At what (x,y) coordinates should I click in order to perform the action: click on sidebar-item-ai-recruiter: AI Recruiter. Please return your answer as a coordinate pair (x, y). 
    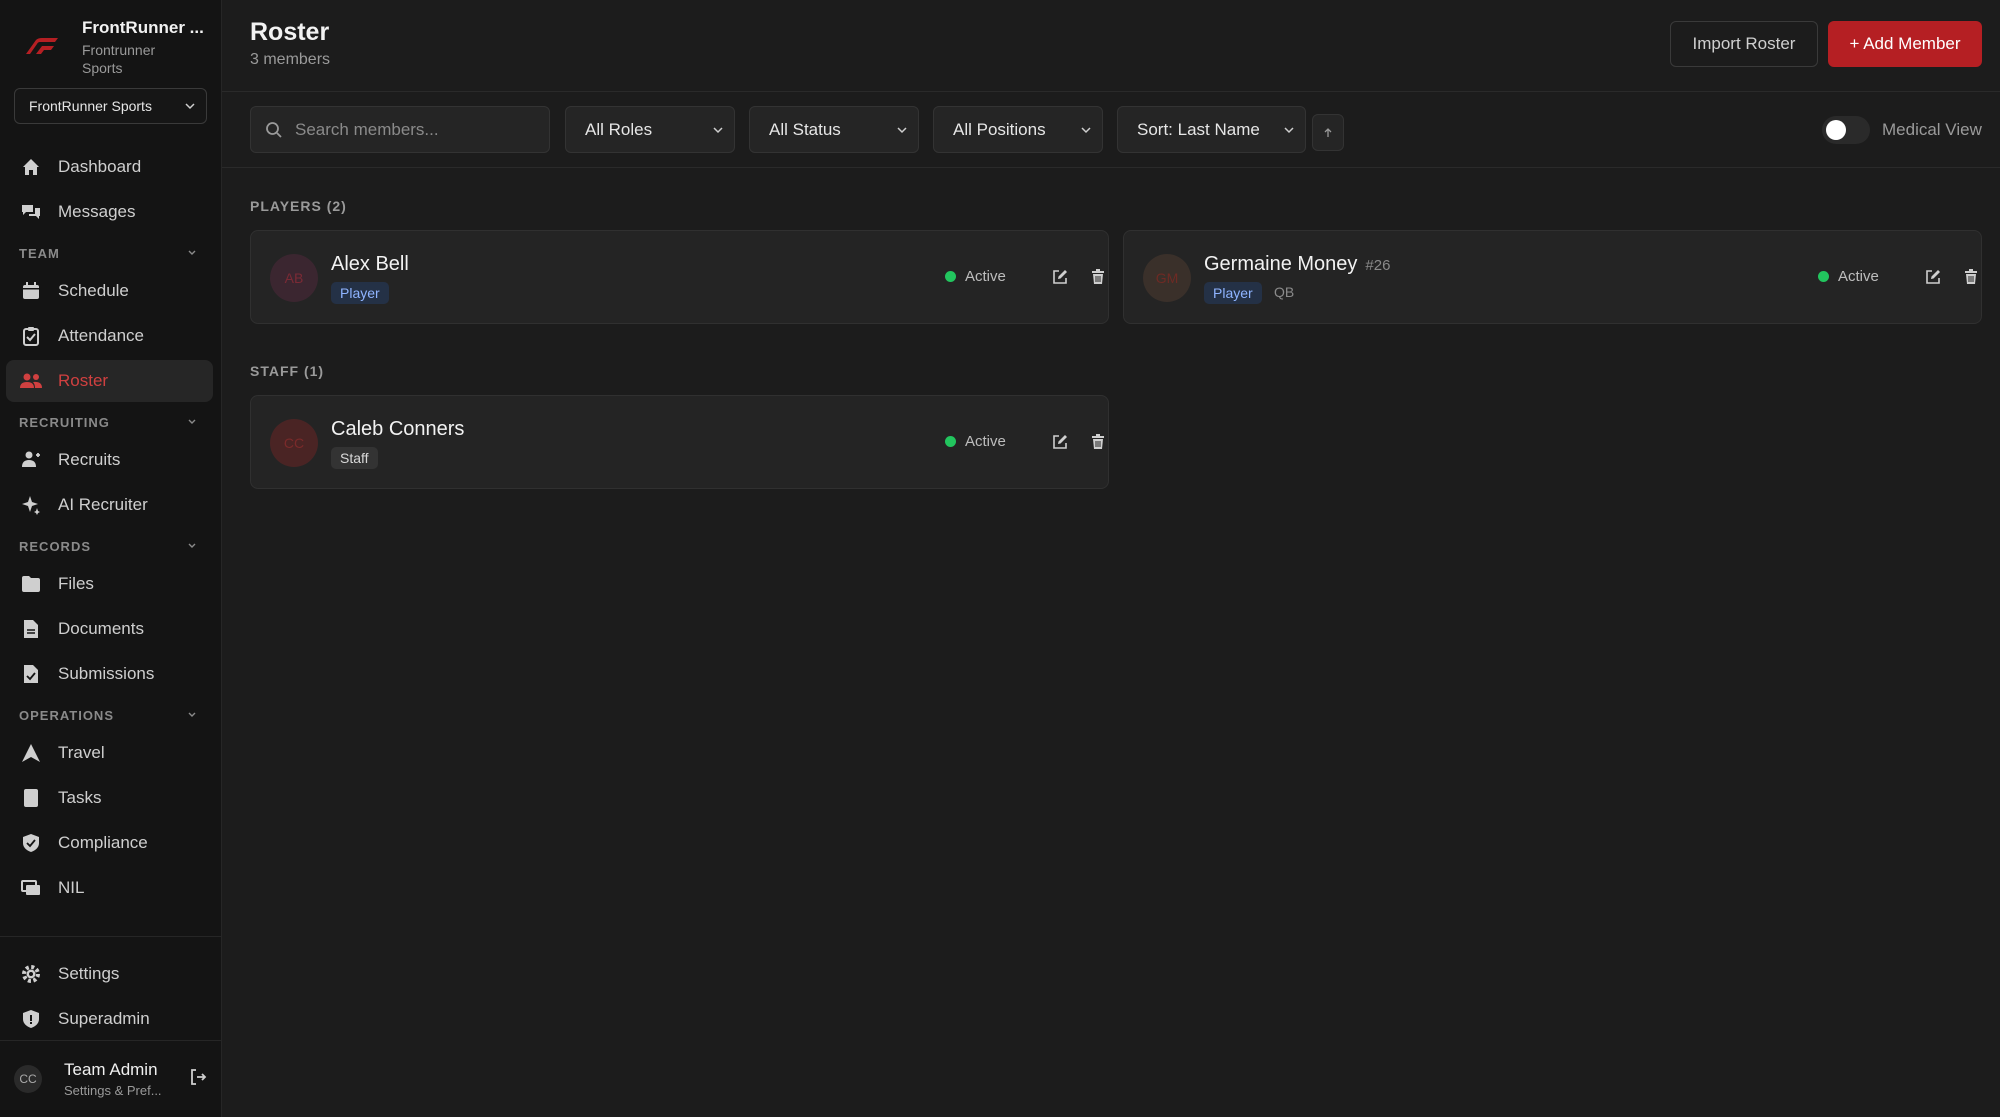
    Looking at the image, I should click on (109, 505).